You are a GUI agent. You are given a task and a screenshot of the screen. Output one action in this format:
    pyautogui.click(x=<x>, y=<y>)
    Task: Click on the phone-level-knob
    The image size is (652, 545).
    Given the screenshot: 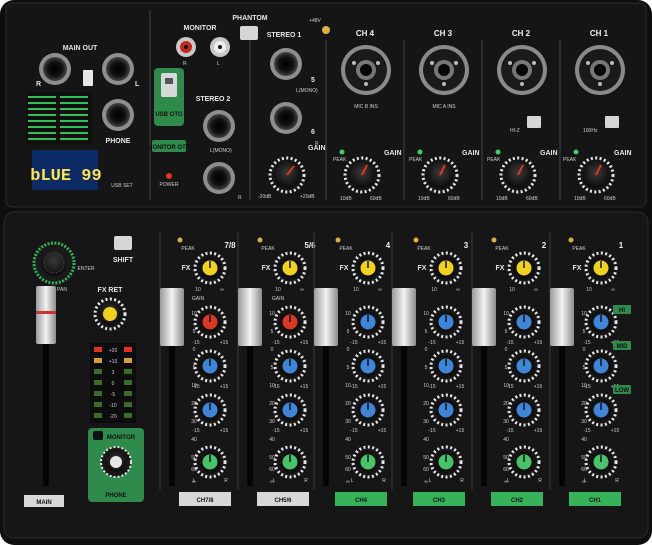 What is the action you would take?
    pyautogui.click(x=116, y=462)
    